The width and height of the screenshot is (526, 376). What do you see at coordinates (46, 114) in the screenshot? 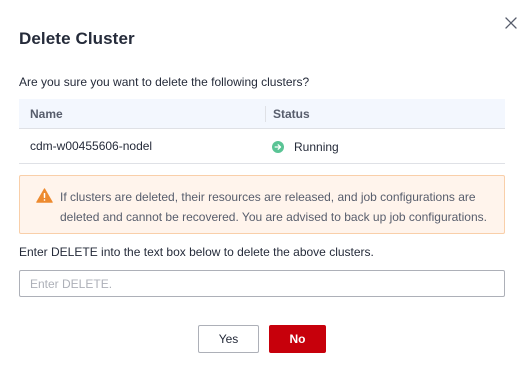
I see `column-header-name: Name` at bounding box center [46, 114].